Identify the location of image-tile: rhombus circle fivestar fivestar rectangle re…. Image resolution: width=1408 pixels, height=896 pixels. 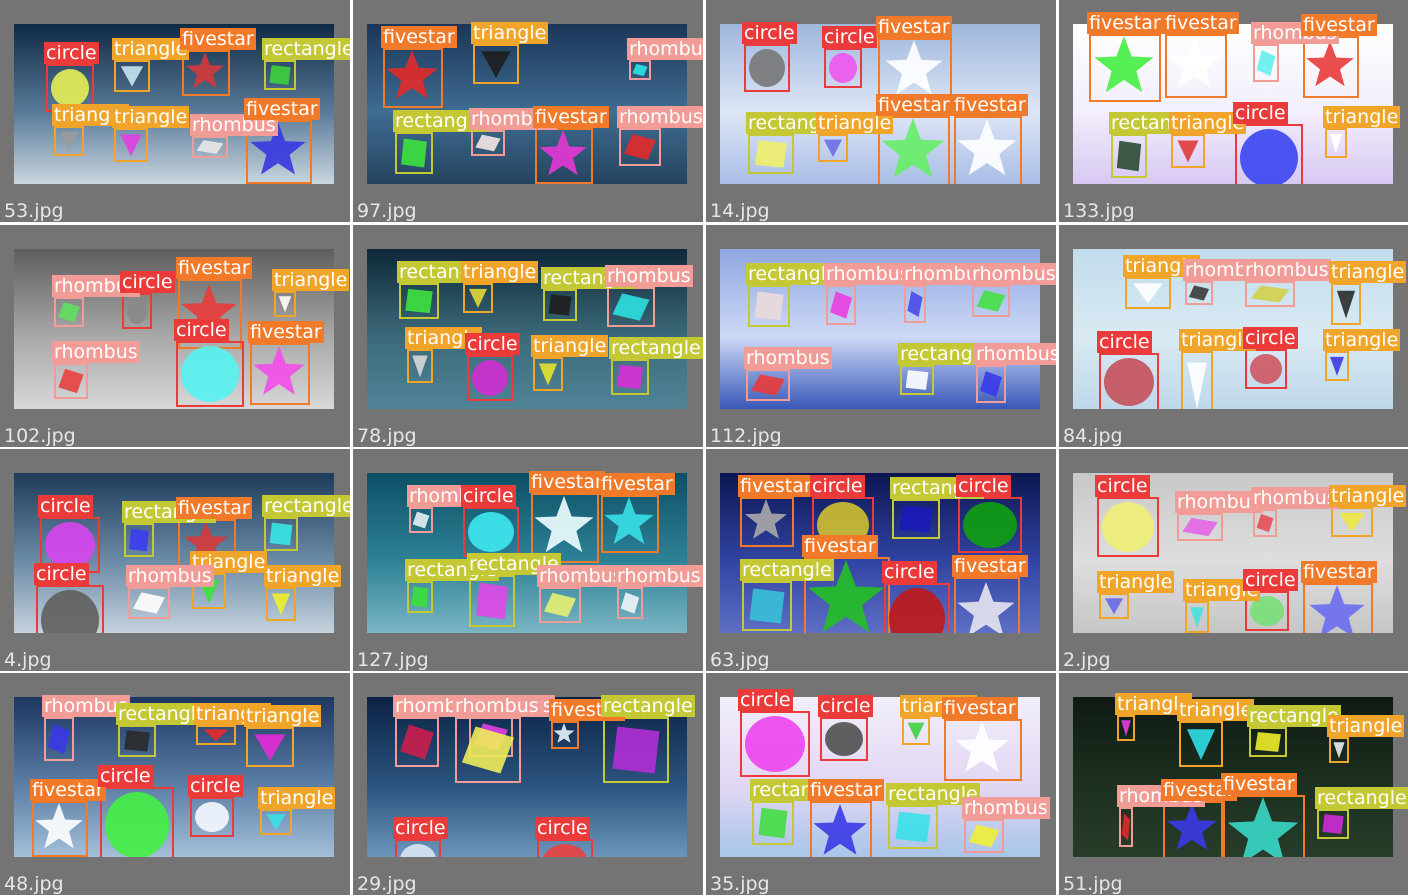
(528, 560).